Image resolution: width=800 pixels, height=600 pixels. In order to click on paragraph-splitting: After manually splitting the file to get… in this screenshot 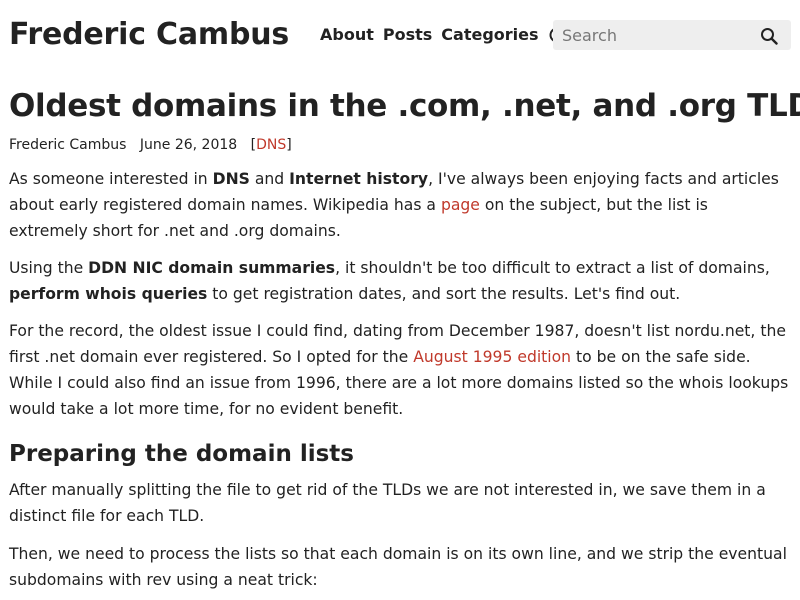, I will do `click(387, 503)`.